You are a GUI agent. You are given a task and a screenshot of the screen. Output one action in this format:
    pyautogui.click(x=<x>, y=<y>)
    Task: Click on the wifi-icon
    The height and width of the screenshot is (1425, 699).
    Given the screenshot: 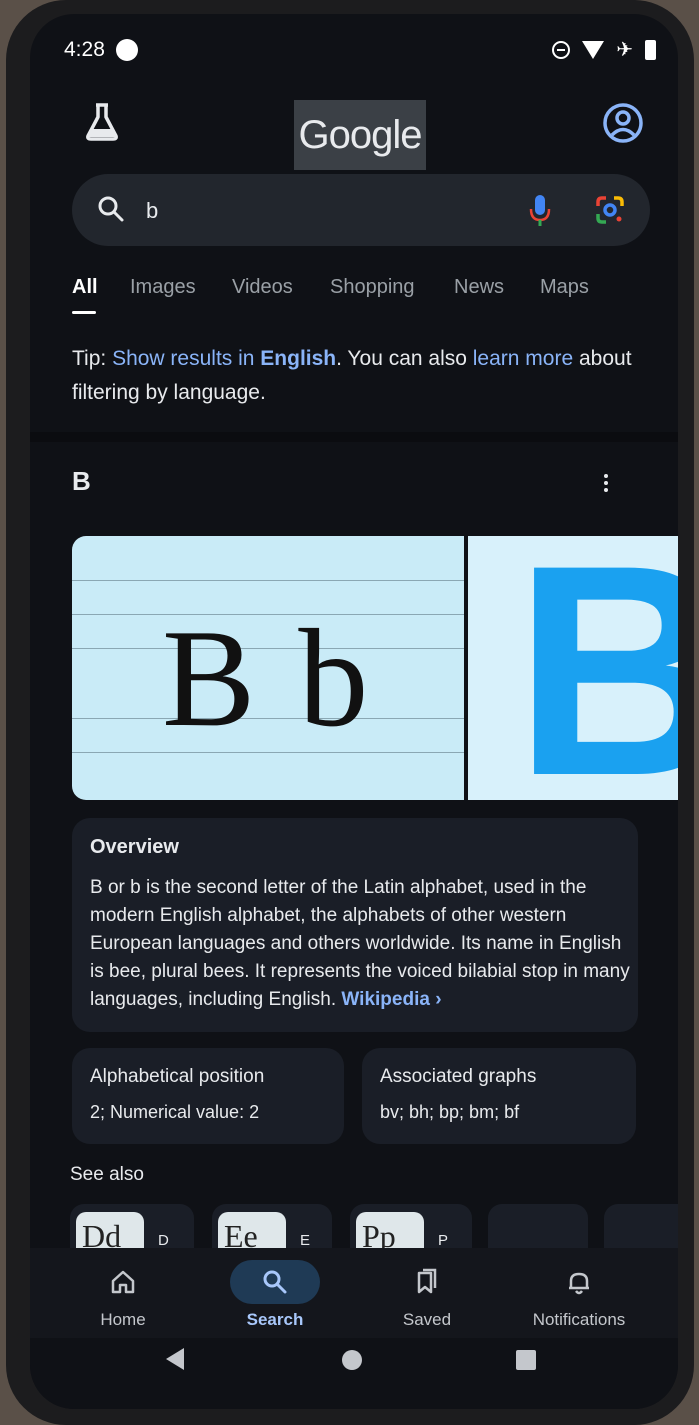 What is the action you would take?
    pyautogui.click(x=593, y=50)
    